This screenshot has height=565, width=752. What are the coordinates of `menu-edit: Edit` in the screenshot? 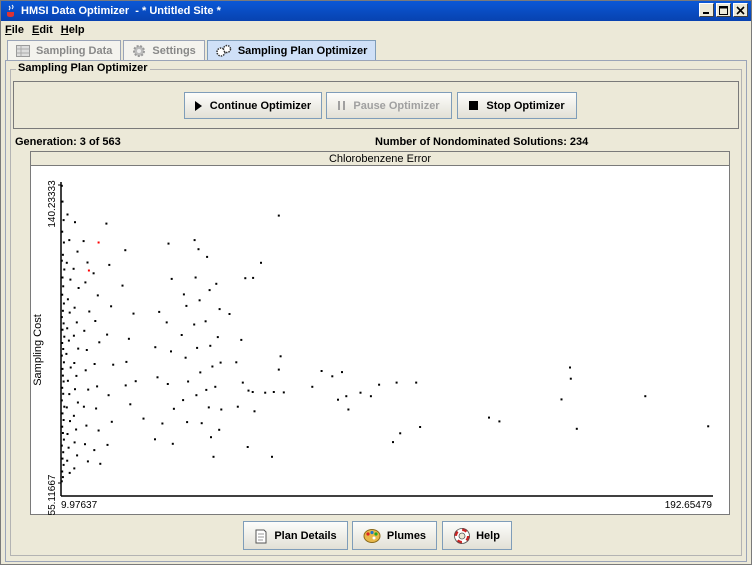 It's located at (42, 30).